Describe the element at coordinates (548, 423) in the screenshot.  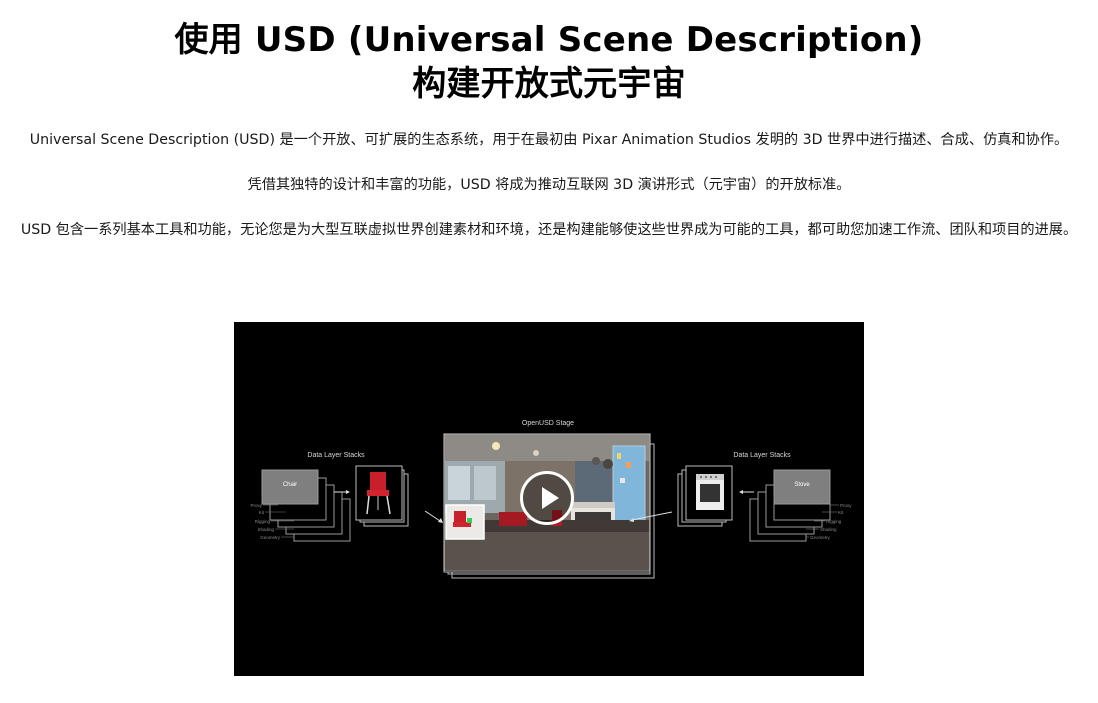
I see `stage-label: OpenUSD Stage` at that location.